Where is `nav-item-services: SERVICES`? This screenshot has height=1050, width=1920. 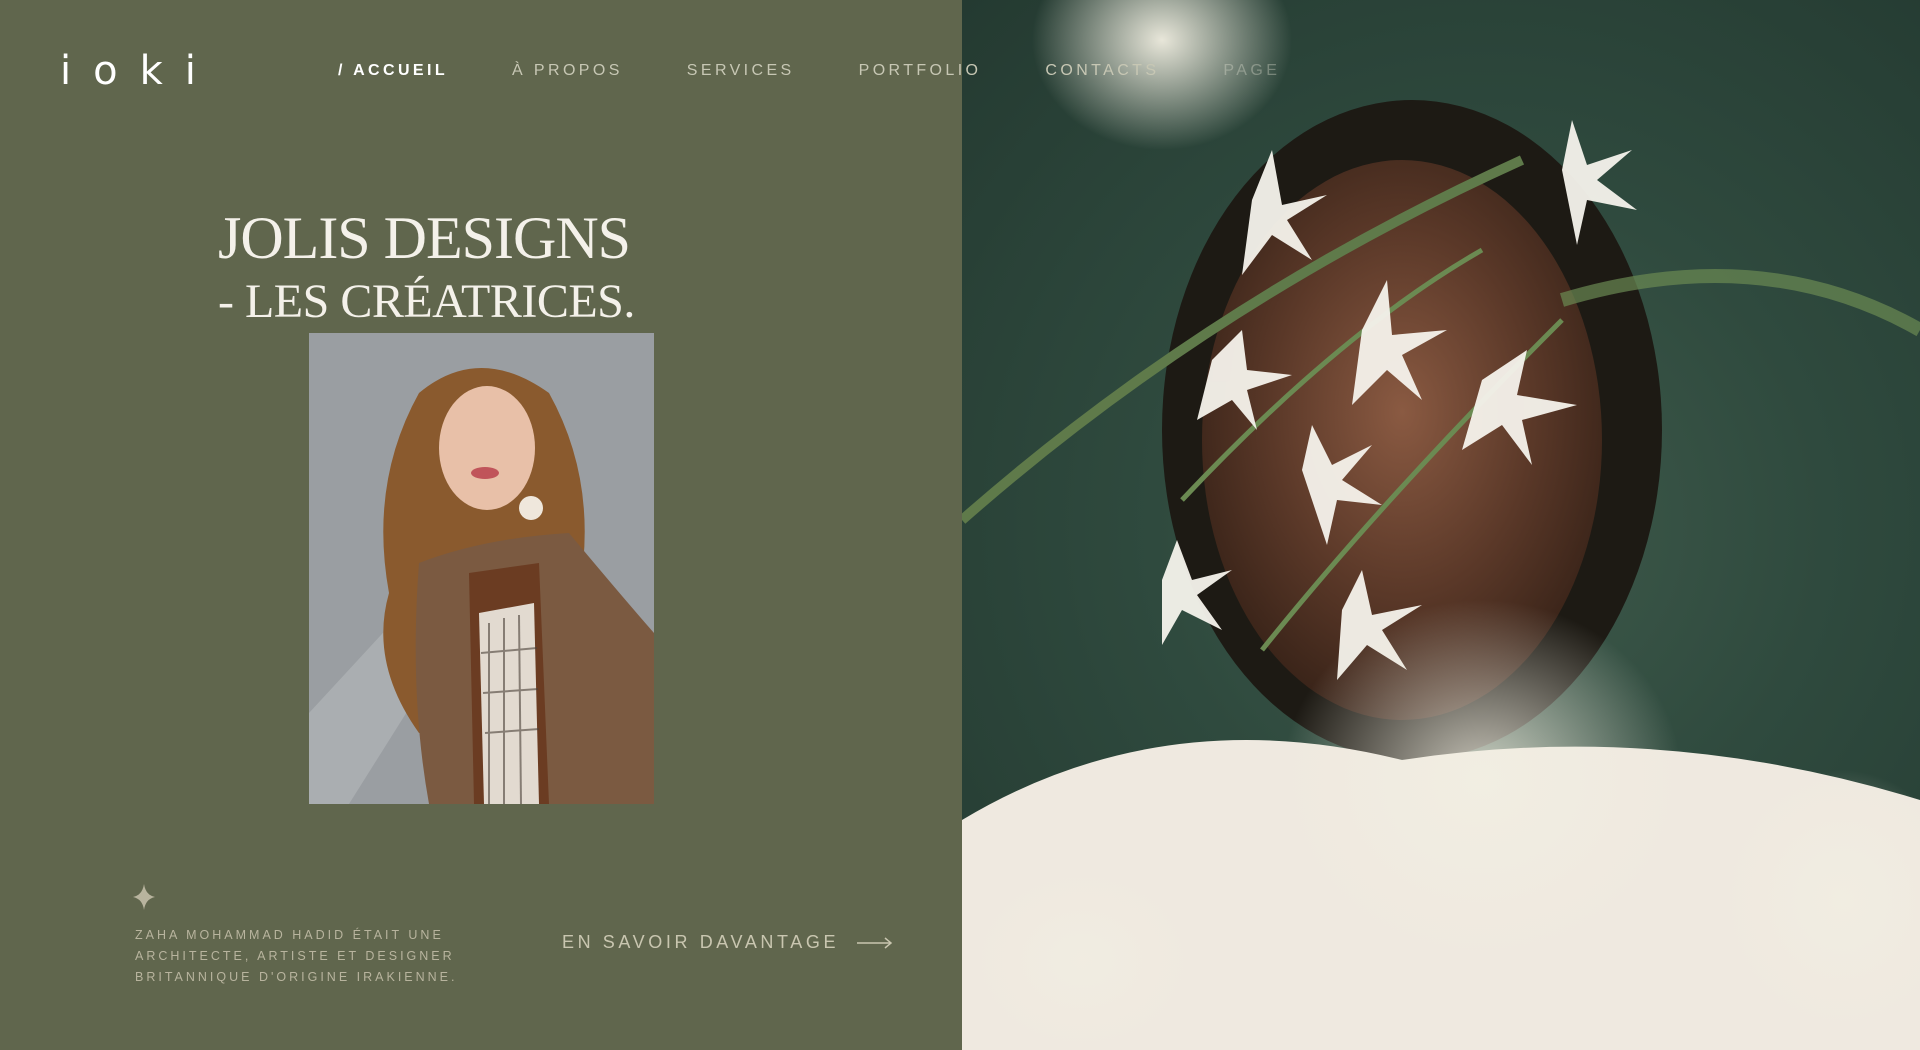
nav-item-services: SERVICES is located at coordinates (741, 71).